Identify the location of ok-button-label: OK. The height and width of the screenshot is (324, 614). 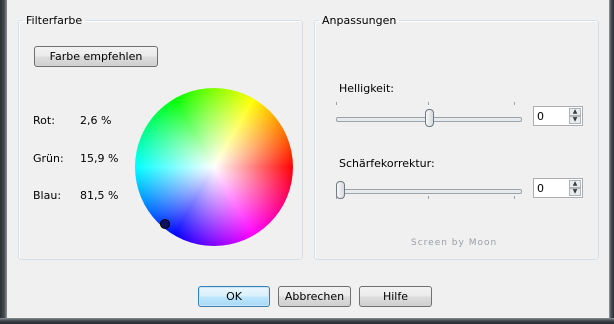
(234, 296).